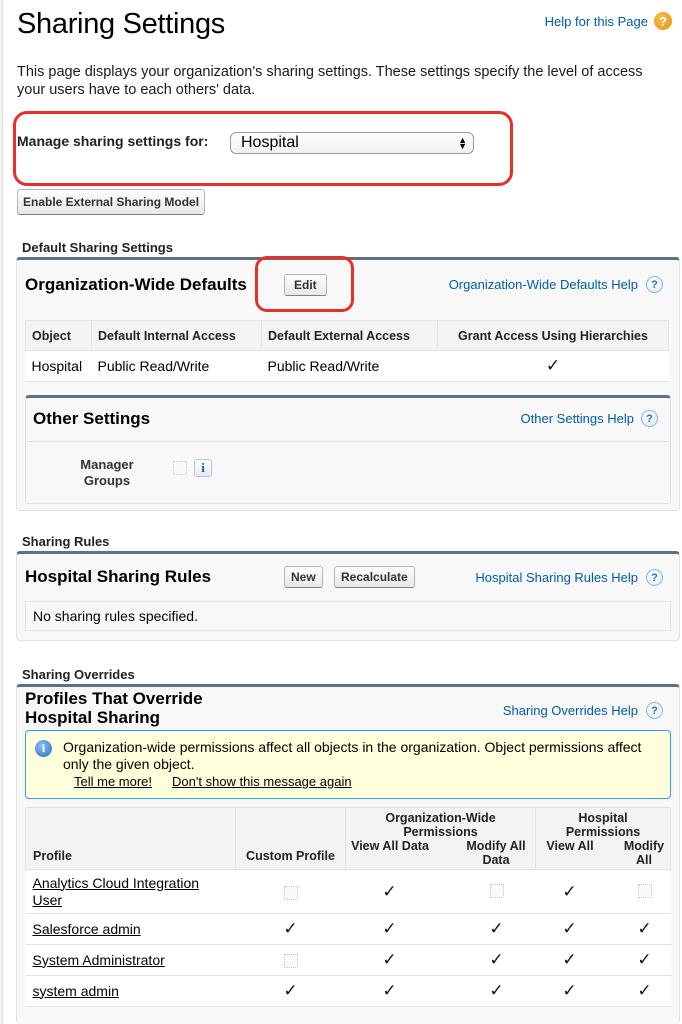 The width and height of the screenshot is (682, 1024). I want to click on org-wide-defaults-help-link: Organization-Wide Defaults Help, so click(543, 284).